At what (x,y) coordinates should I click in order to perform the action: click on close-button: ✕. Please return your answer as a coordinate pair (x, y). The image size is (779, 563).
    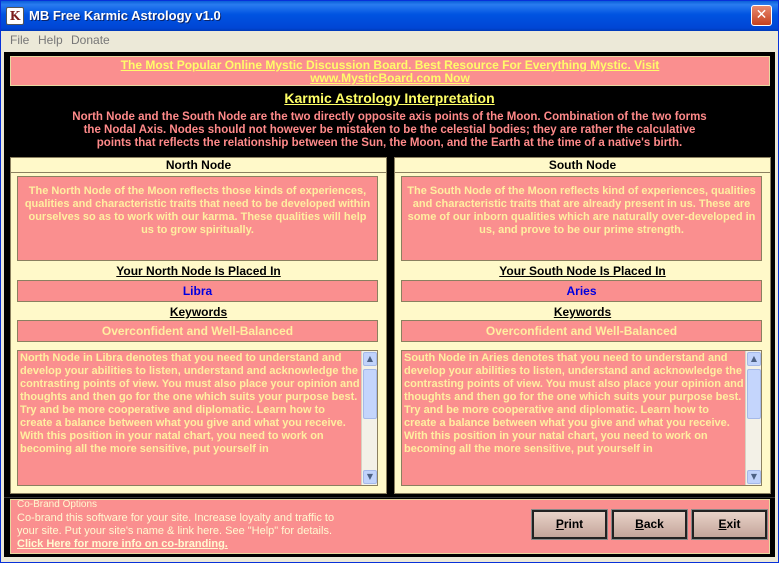
    Looking at the image, I should click on (761, 15).